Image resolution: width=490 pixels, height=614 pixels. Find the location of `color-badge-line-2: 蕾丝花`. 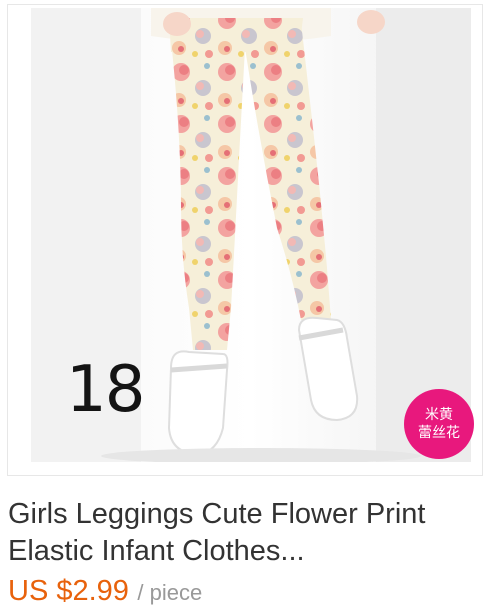

color-badge-line-2: 蕾丝花 is located at coordinates (439, 433).